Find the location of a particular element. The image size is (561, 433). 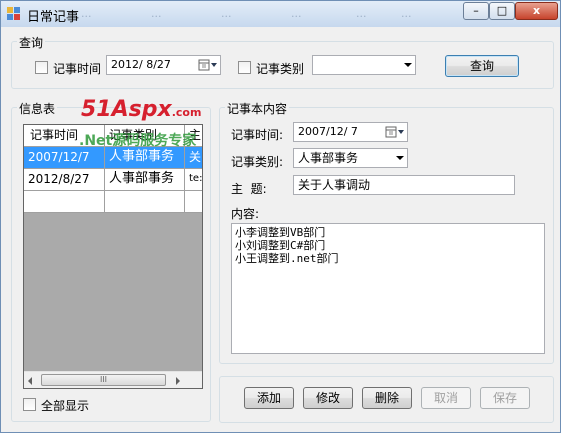

detail-category-select: 人事部事务 is located at coordinates (350, 158).